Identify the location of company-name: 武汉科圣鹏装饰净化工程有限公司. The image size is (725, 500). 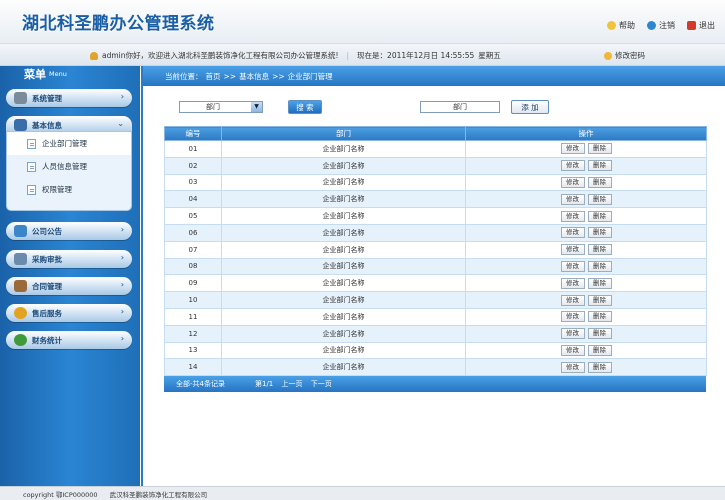
(158, 494).